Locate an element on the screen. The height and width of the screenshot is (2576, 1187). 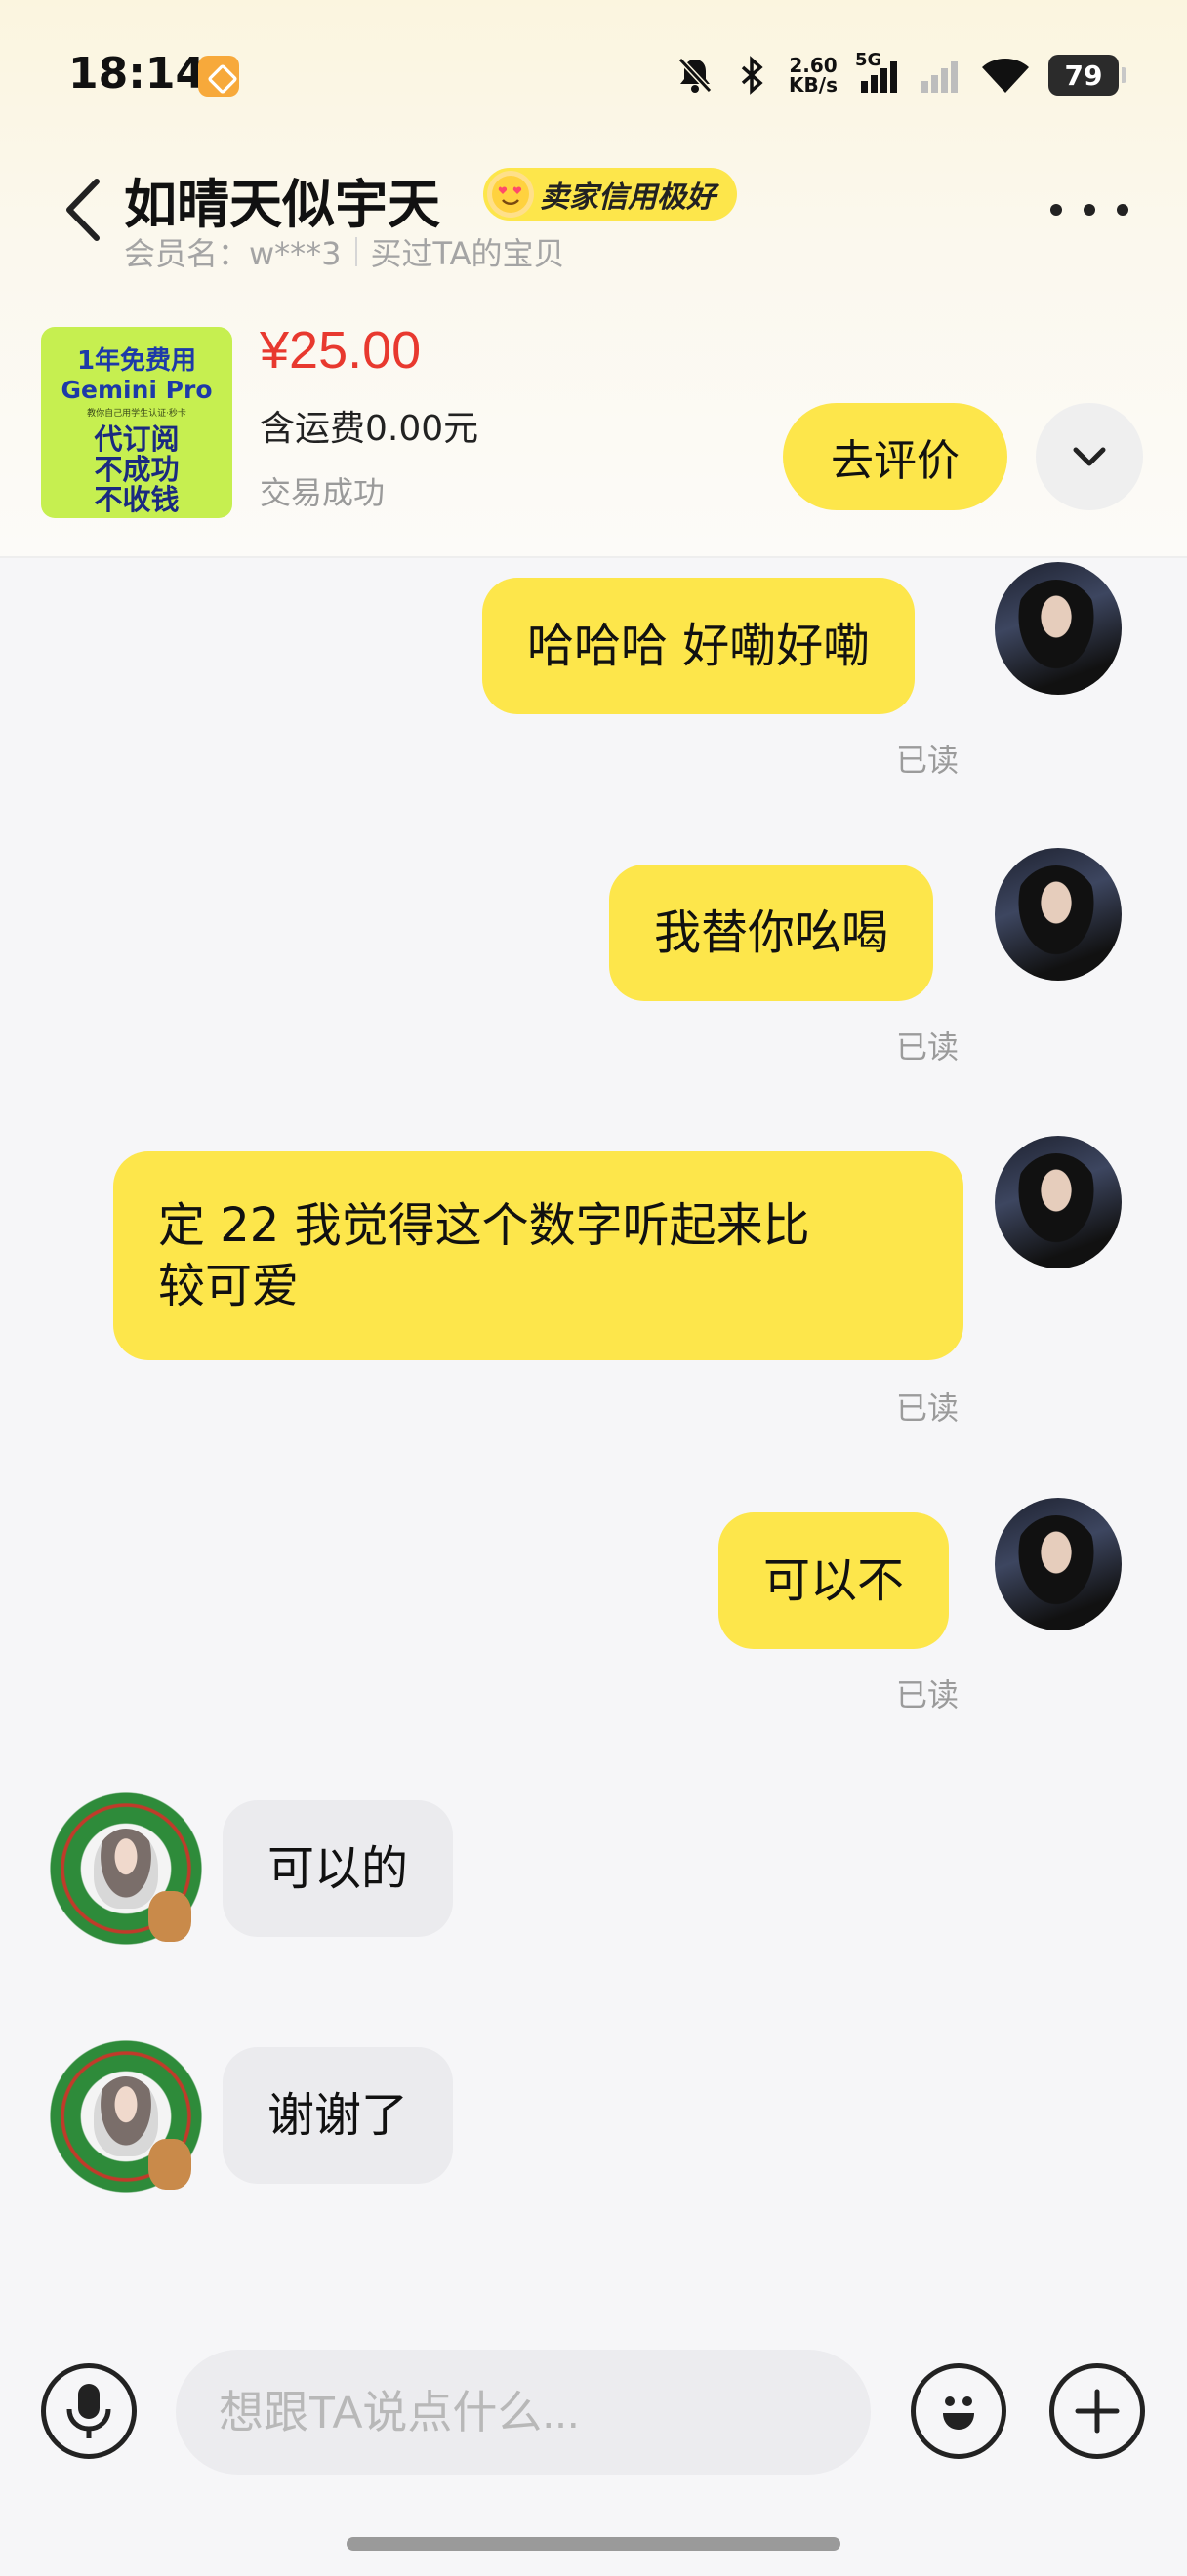
network-label: 5G is located at coordinates (868, 60).